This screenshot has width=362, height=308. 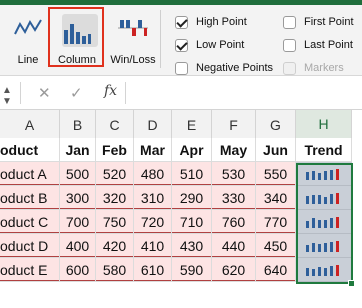 What do you see at coordinates (289, 22) in the screenshot?
I see `first-point-checkbox` at bounding box center [289, 22].